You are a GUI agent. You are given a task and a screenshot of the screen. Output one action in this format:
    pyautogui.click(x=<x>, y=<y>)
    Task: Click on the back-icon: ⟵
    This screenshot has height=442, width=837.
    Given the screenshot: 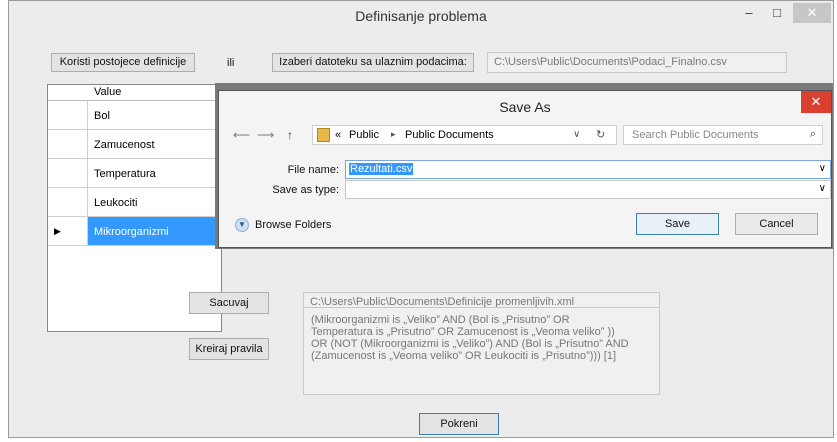 What is the action you would take?
    pyautogui.click(x=241, y=135)
    